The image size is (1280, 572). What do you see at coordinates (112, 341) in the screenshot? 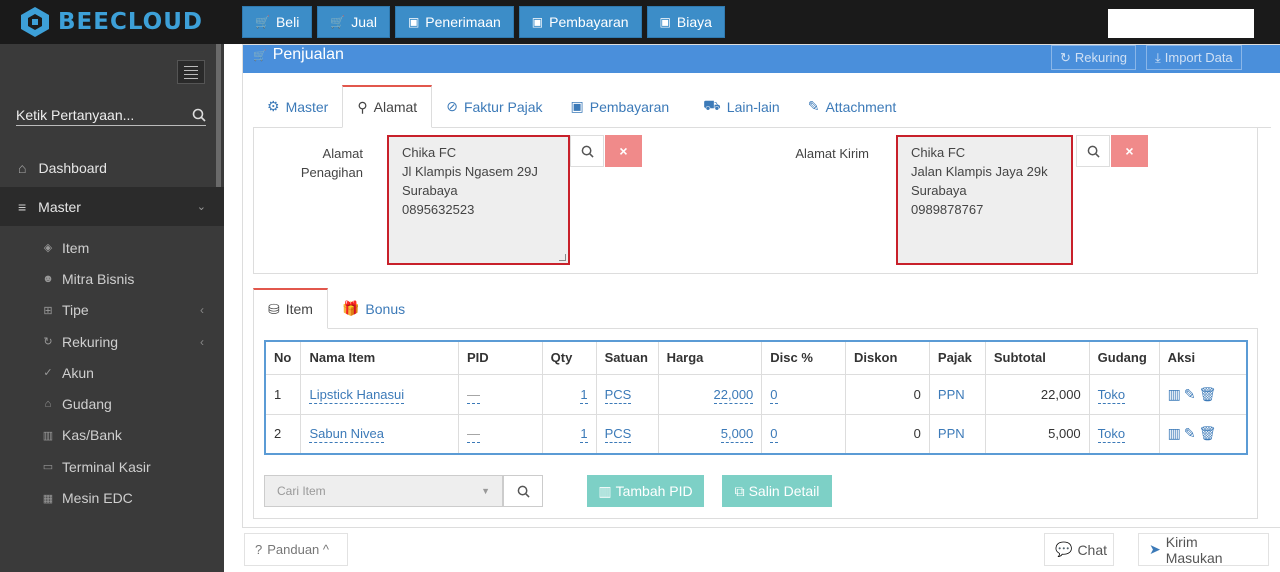
I see `sidebar-sub-rekuring: ↻ Rekuring ‹` at bounding box center [112, 341].